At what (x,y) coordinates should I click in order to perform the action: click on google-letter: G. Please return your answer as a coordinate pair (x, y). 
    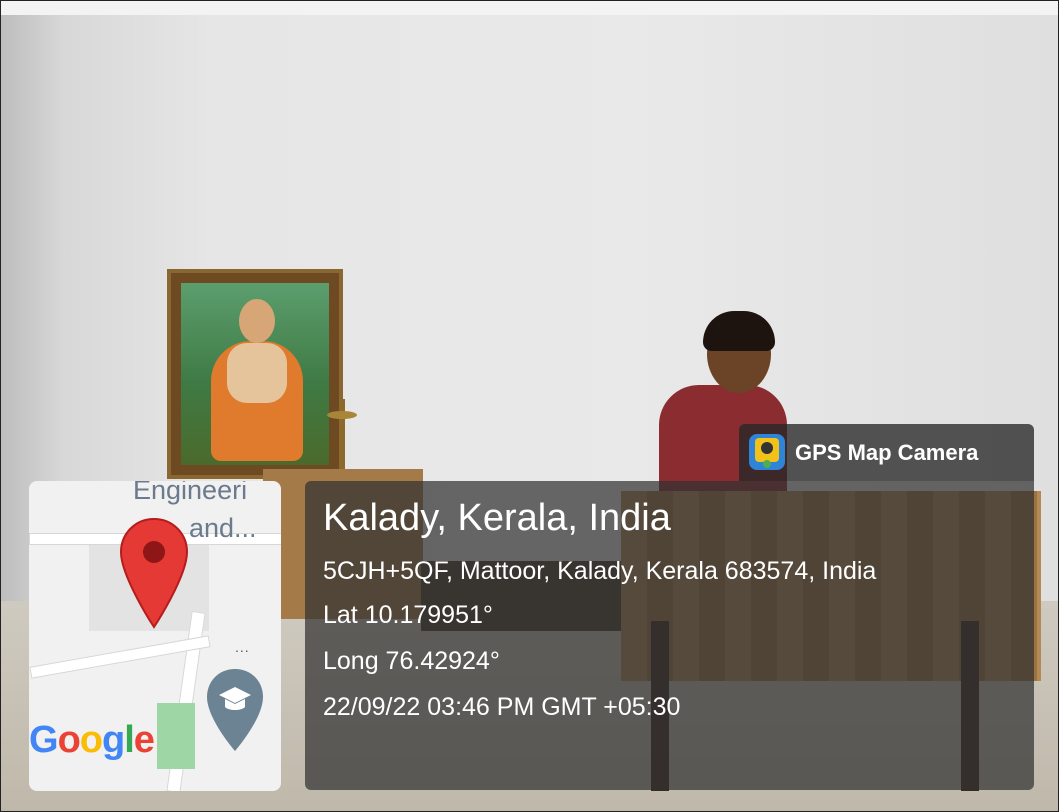
    Looking at the image, I should click on (44, 740).